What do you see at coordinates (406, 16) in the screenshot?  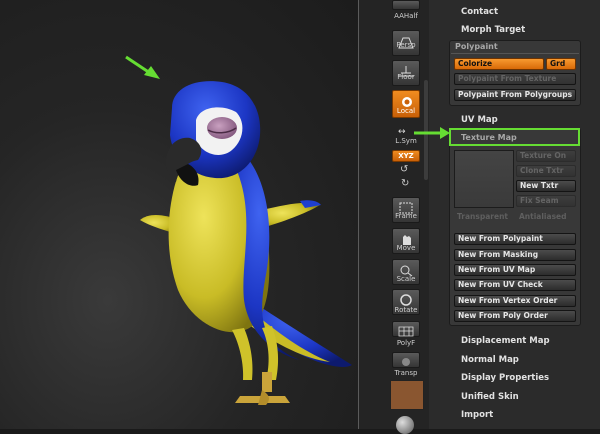 I see `aahalf-label: AAHalf` at bounding box center [406, 16].